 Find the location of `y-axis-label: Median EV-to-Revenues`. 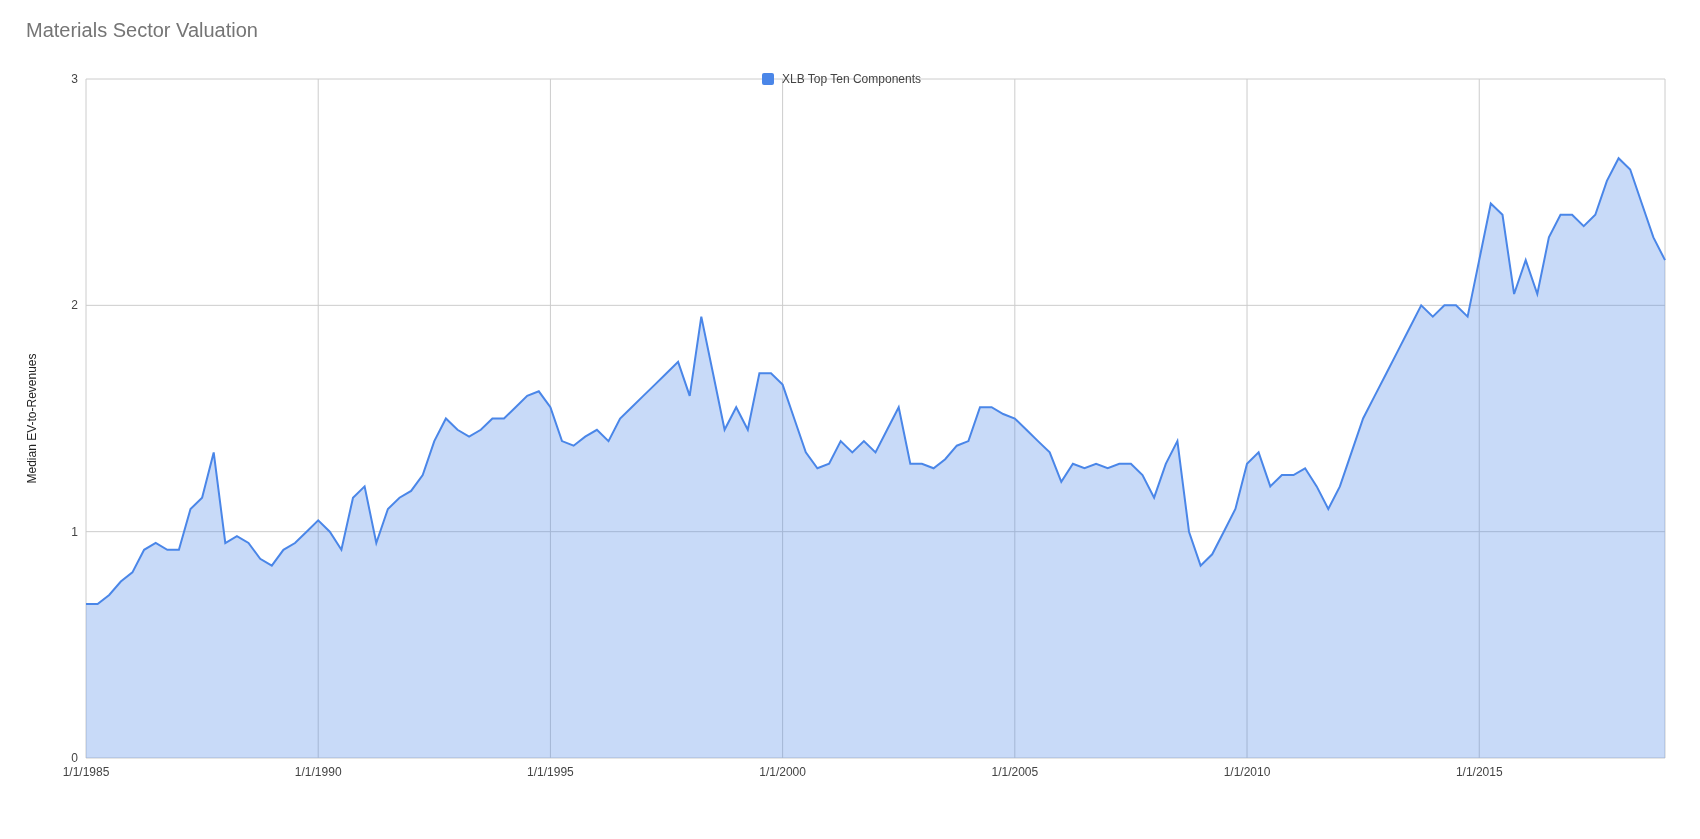

y-axis-label: Median EV-to-Revenues is located at coordinates (32, 418).